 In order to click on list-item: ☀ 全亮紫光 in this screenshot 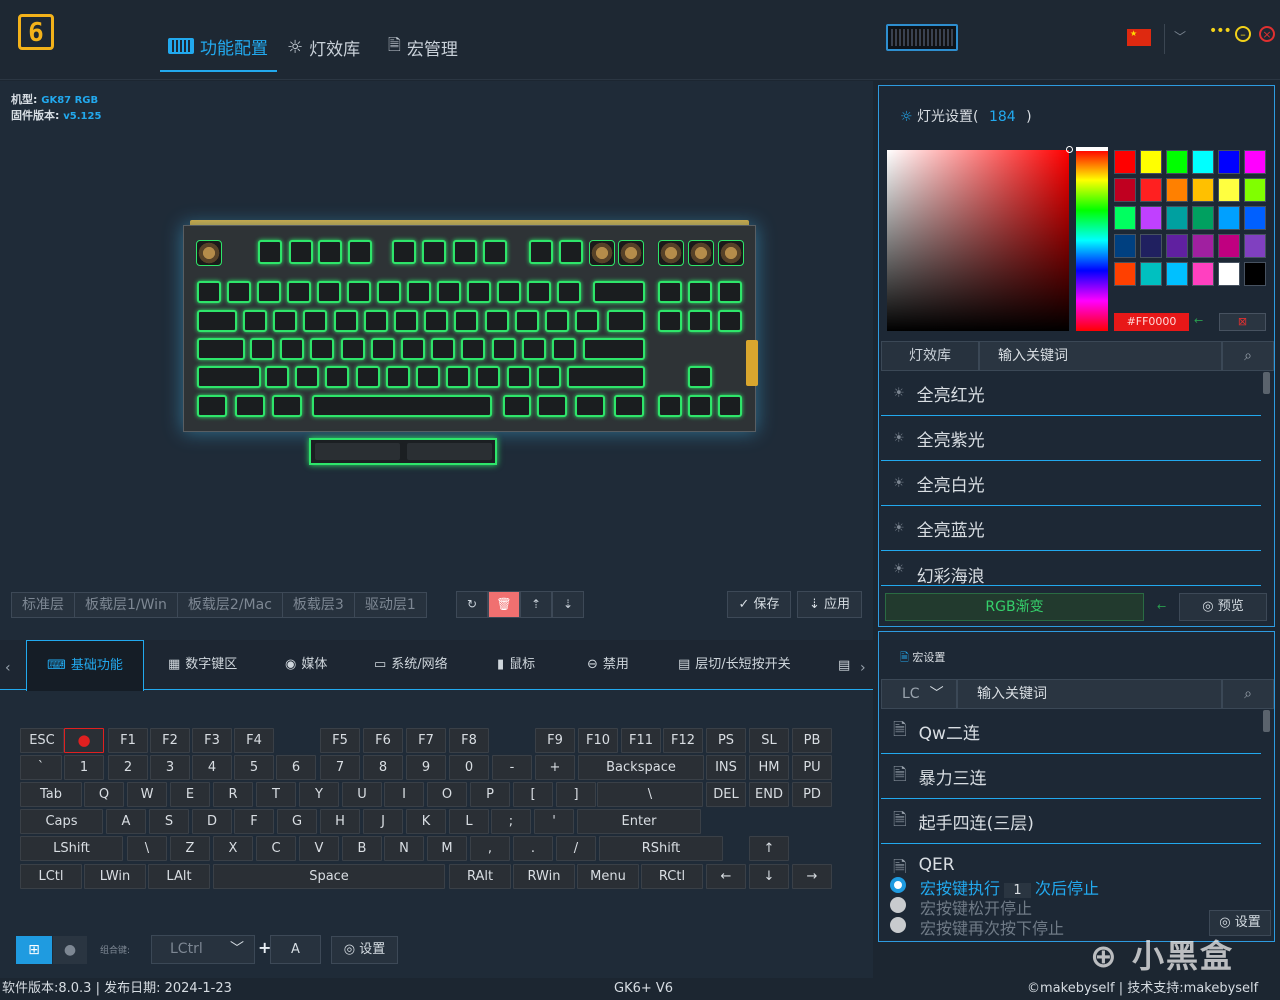, I will do `click(1071, 439)`.